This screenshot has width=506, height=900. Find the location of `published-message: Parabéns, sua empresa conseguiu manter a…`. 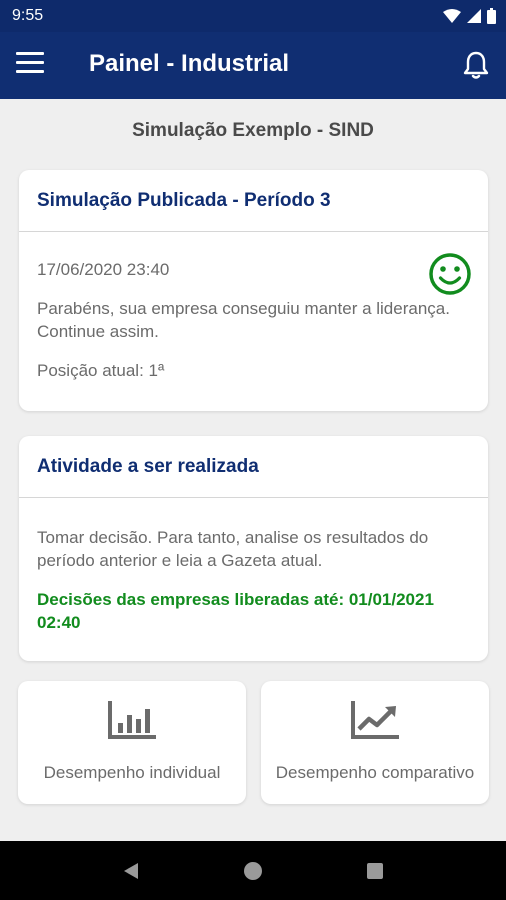

published-message: Parabéns, sua empresa conseguiu manter a… is located at coordinates (243, 320).